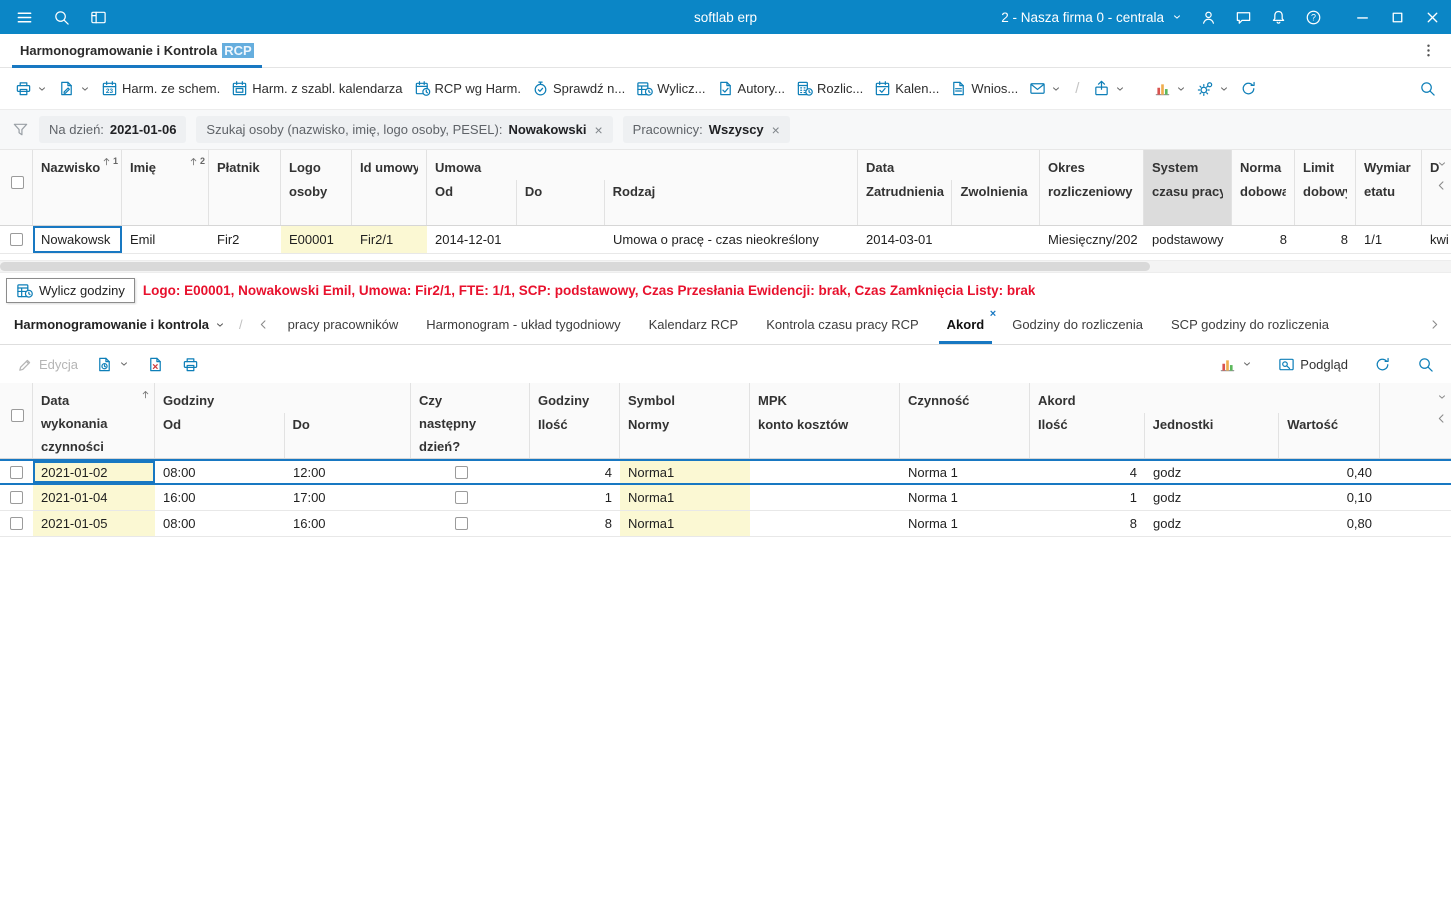  What do you see at coordinates (343, 324) in the screenshot?
I see `view-tab-0: pracy pracowników` at bounding box center [343, 324].